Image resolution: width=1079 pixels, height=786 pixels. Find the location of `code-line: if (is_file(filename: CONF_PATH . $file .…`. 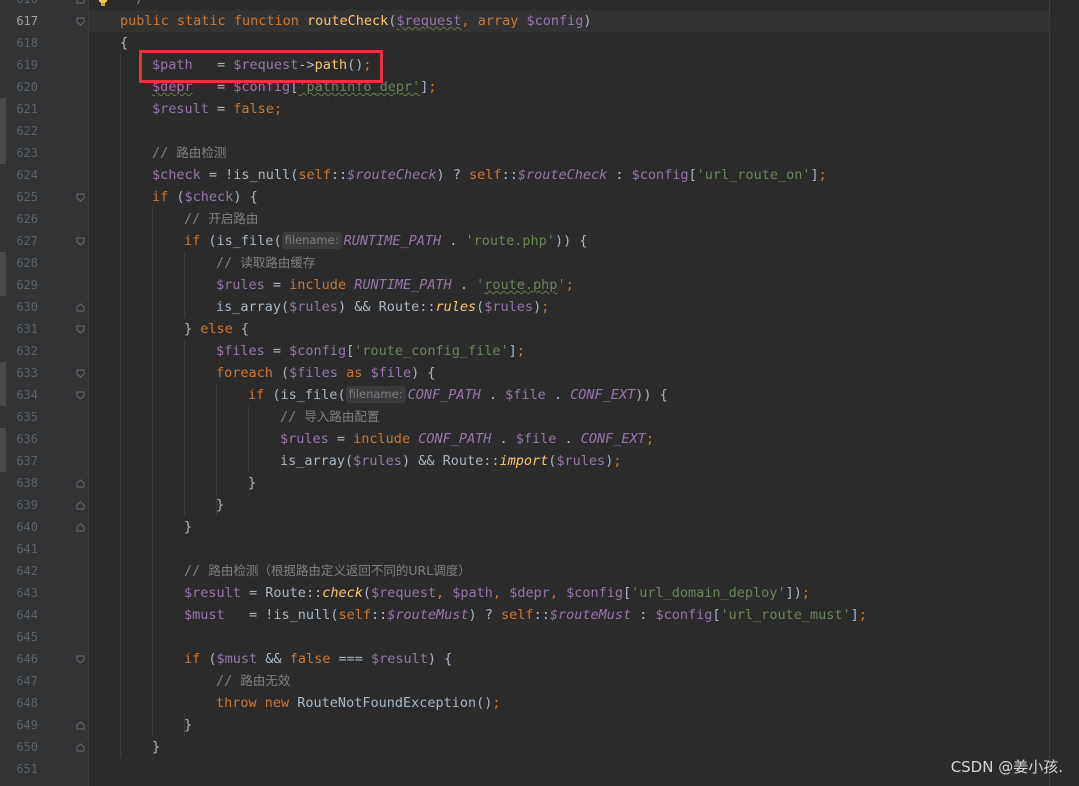

code-line: if (is_file(filename: CONF_PATH . $file .… is located at coordinates (458, 395).